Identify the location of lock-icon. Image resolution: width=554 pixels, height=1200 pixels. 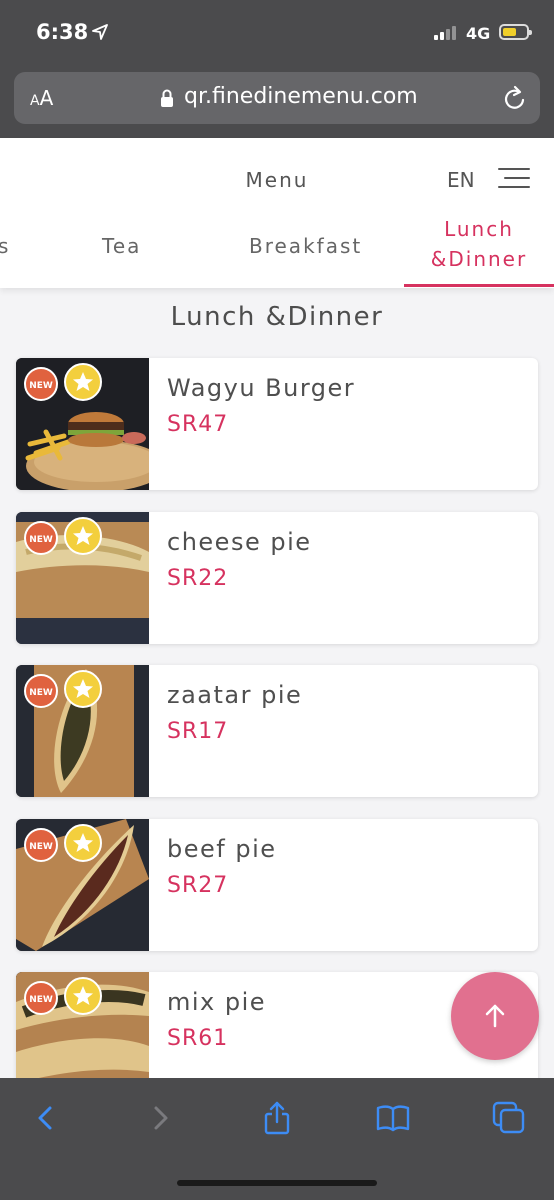
(167, 98).